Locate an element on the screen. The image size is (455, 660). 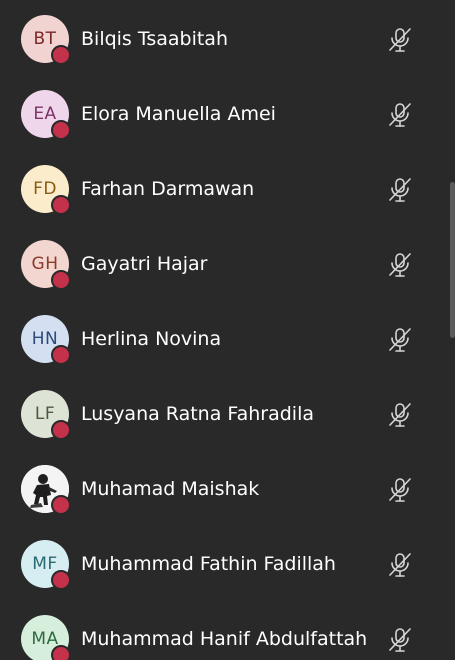
avatar-initials: MF is located at coordinates (45, 563).